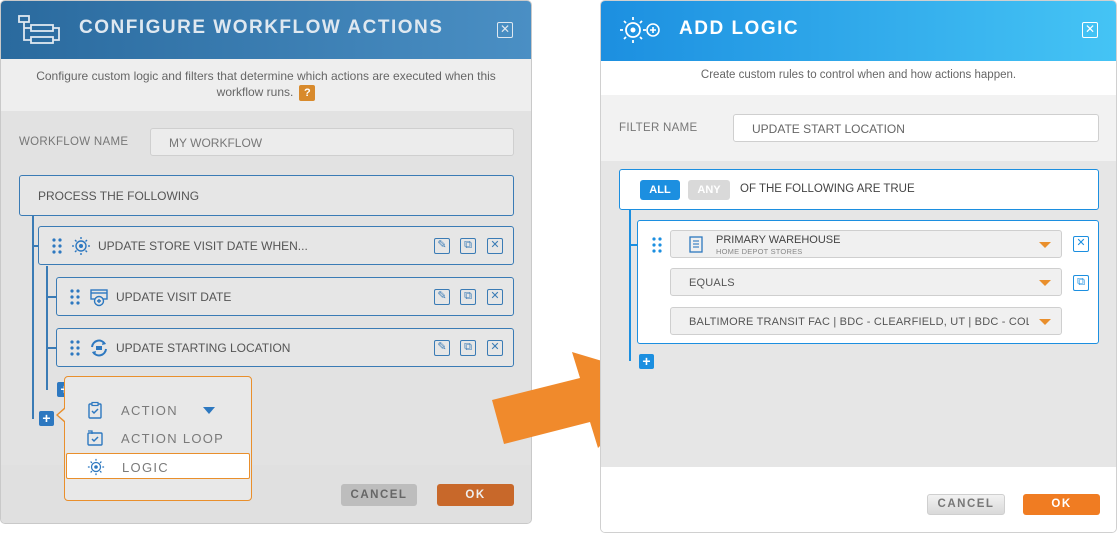 This screenshot has height=534, width=1118. Describe the element at coordinates (712, 283) in the screenshot. I see `operator-value: EQUALS` at that location.